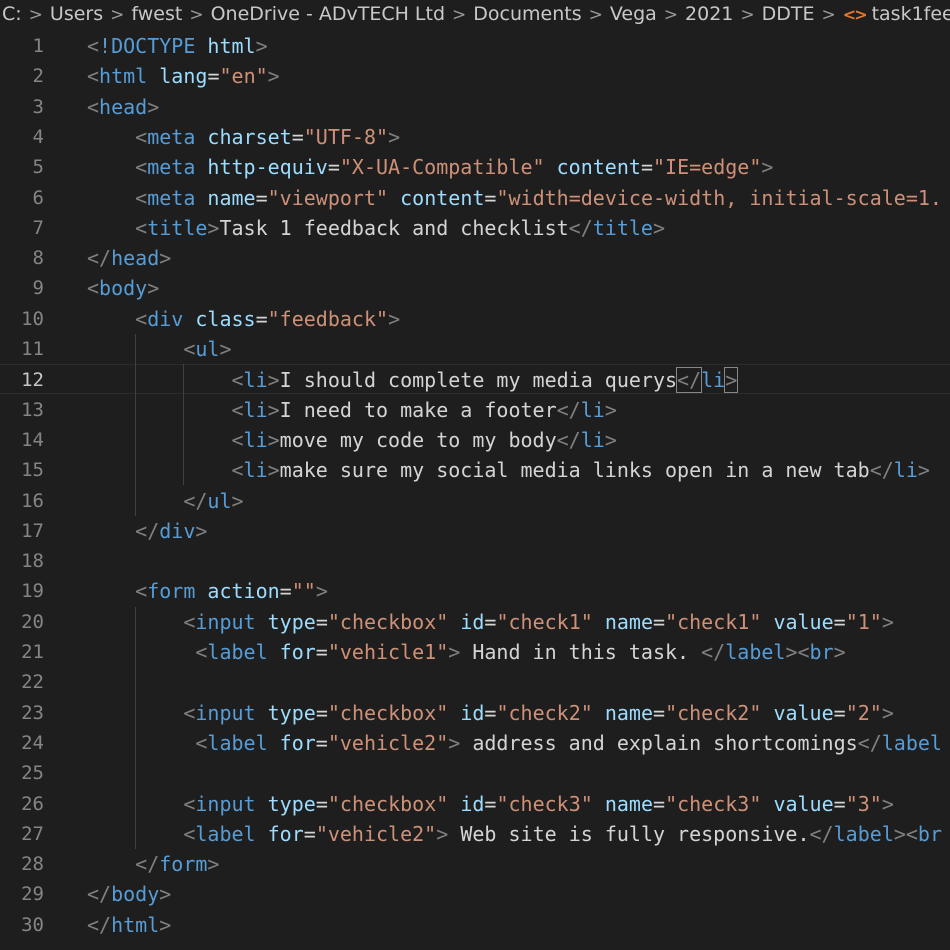  I want to click on code-line: 17 </div>, so click(475, 531).